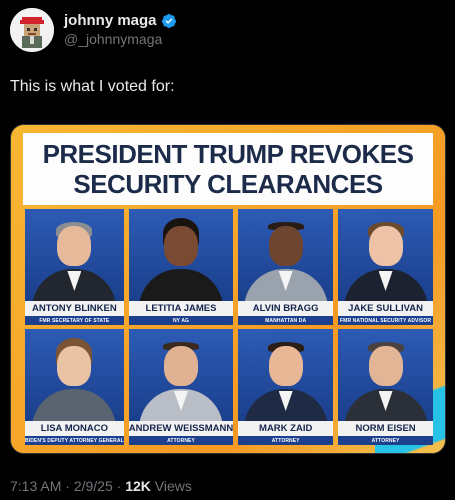 The width and height of the screenshot is (455, 500). Describe the element at coordinates (228, 184) in the screenshot. I see `headline-line-2: SECURITY CLEARANCES` at that location.